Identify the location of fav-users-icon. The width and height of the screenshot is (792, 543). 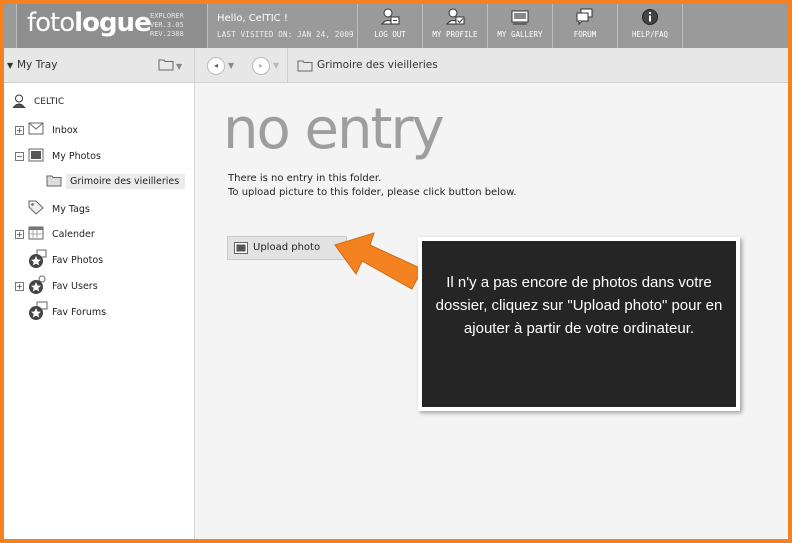
(37, 284).